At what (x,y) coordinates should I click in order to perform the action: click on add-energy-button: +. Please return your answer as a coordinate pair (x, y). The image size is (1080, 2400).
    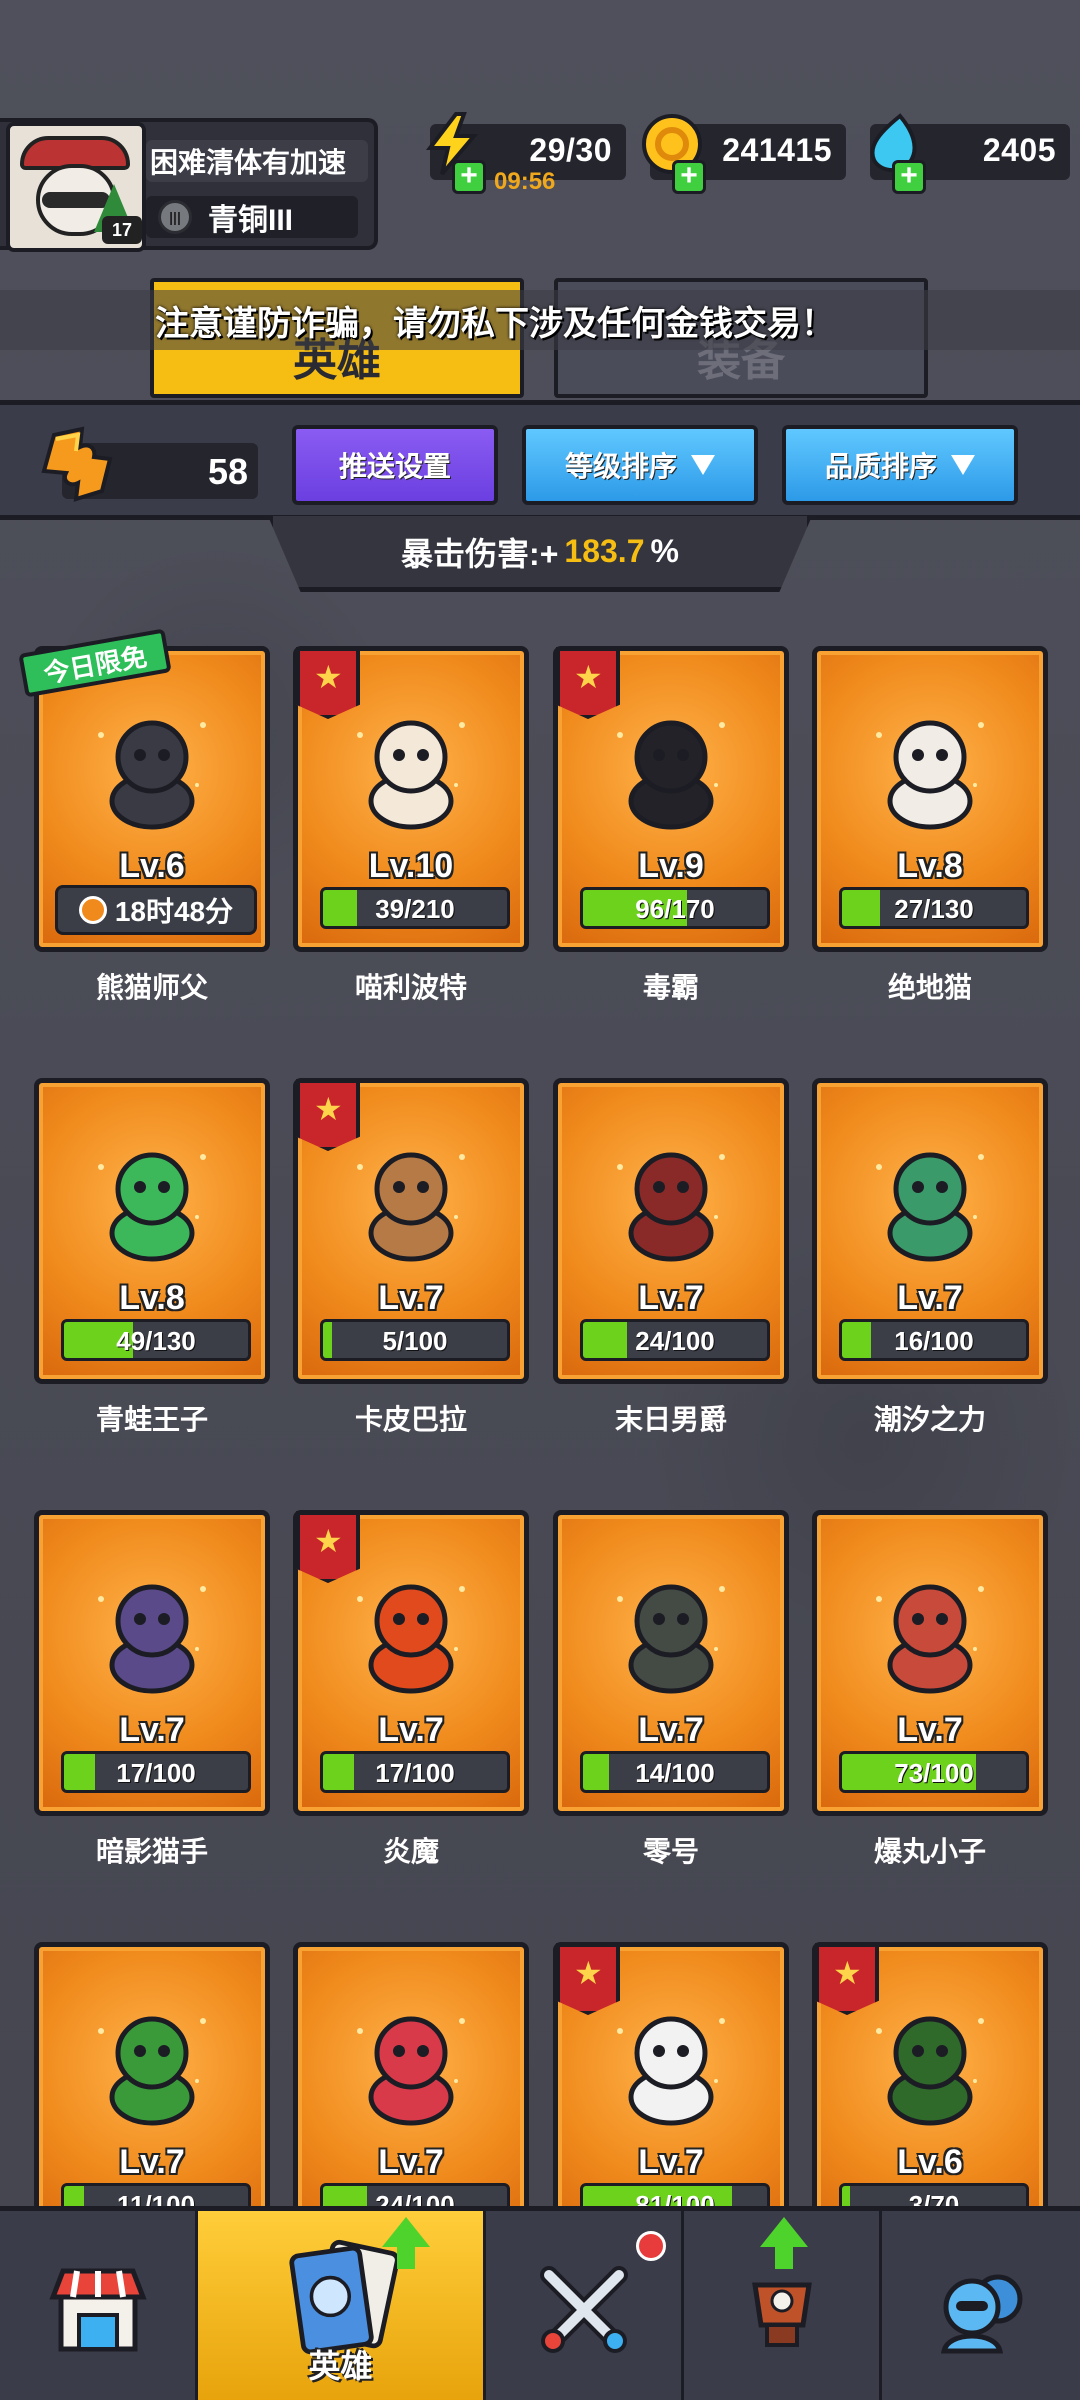
    Looking at the image, I should click on (469, 177).